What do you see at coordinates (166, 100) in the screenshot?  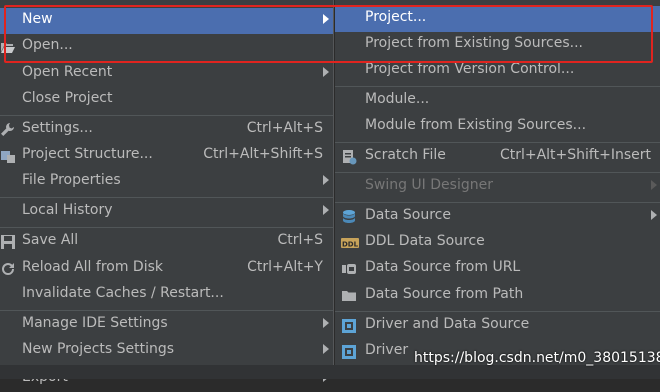 I see `menu-item-close-project: Close Project` at bounding box center [166, 100].